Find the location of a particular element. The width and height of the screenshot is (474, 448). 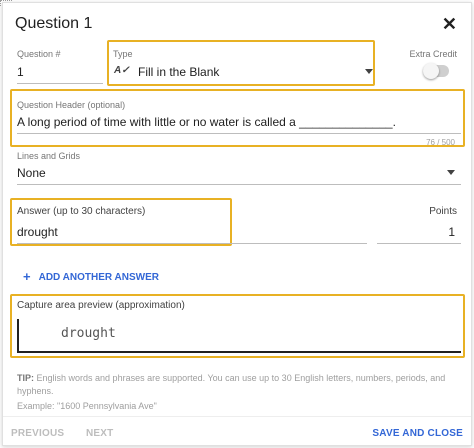

lines-grids-dropdown-icon is located at coordinates (451, 172).